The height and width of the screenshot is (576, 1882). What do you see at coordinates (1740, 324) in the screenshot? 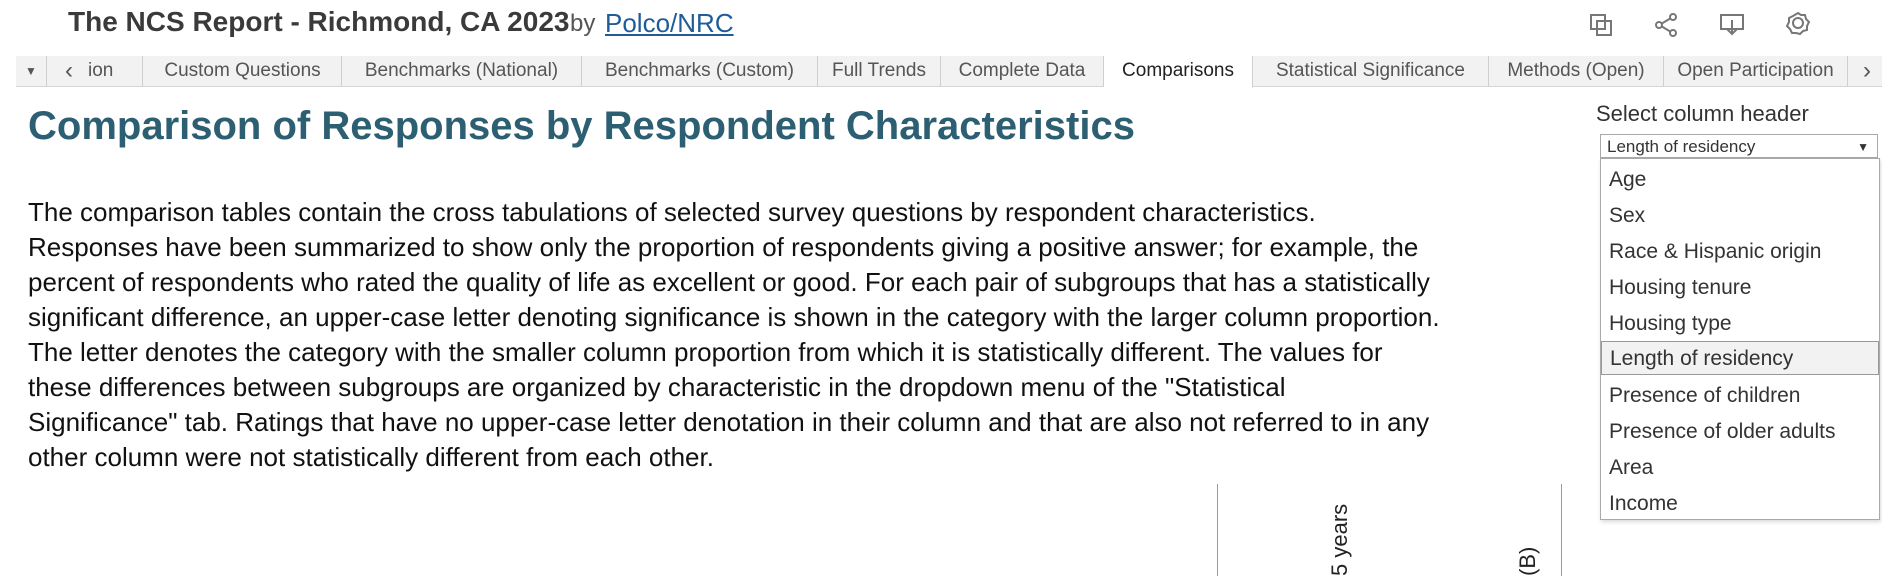
I see `dropdown-option-housing-type: Housing type` at bounding box center [1740, 324].